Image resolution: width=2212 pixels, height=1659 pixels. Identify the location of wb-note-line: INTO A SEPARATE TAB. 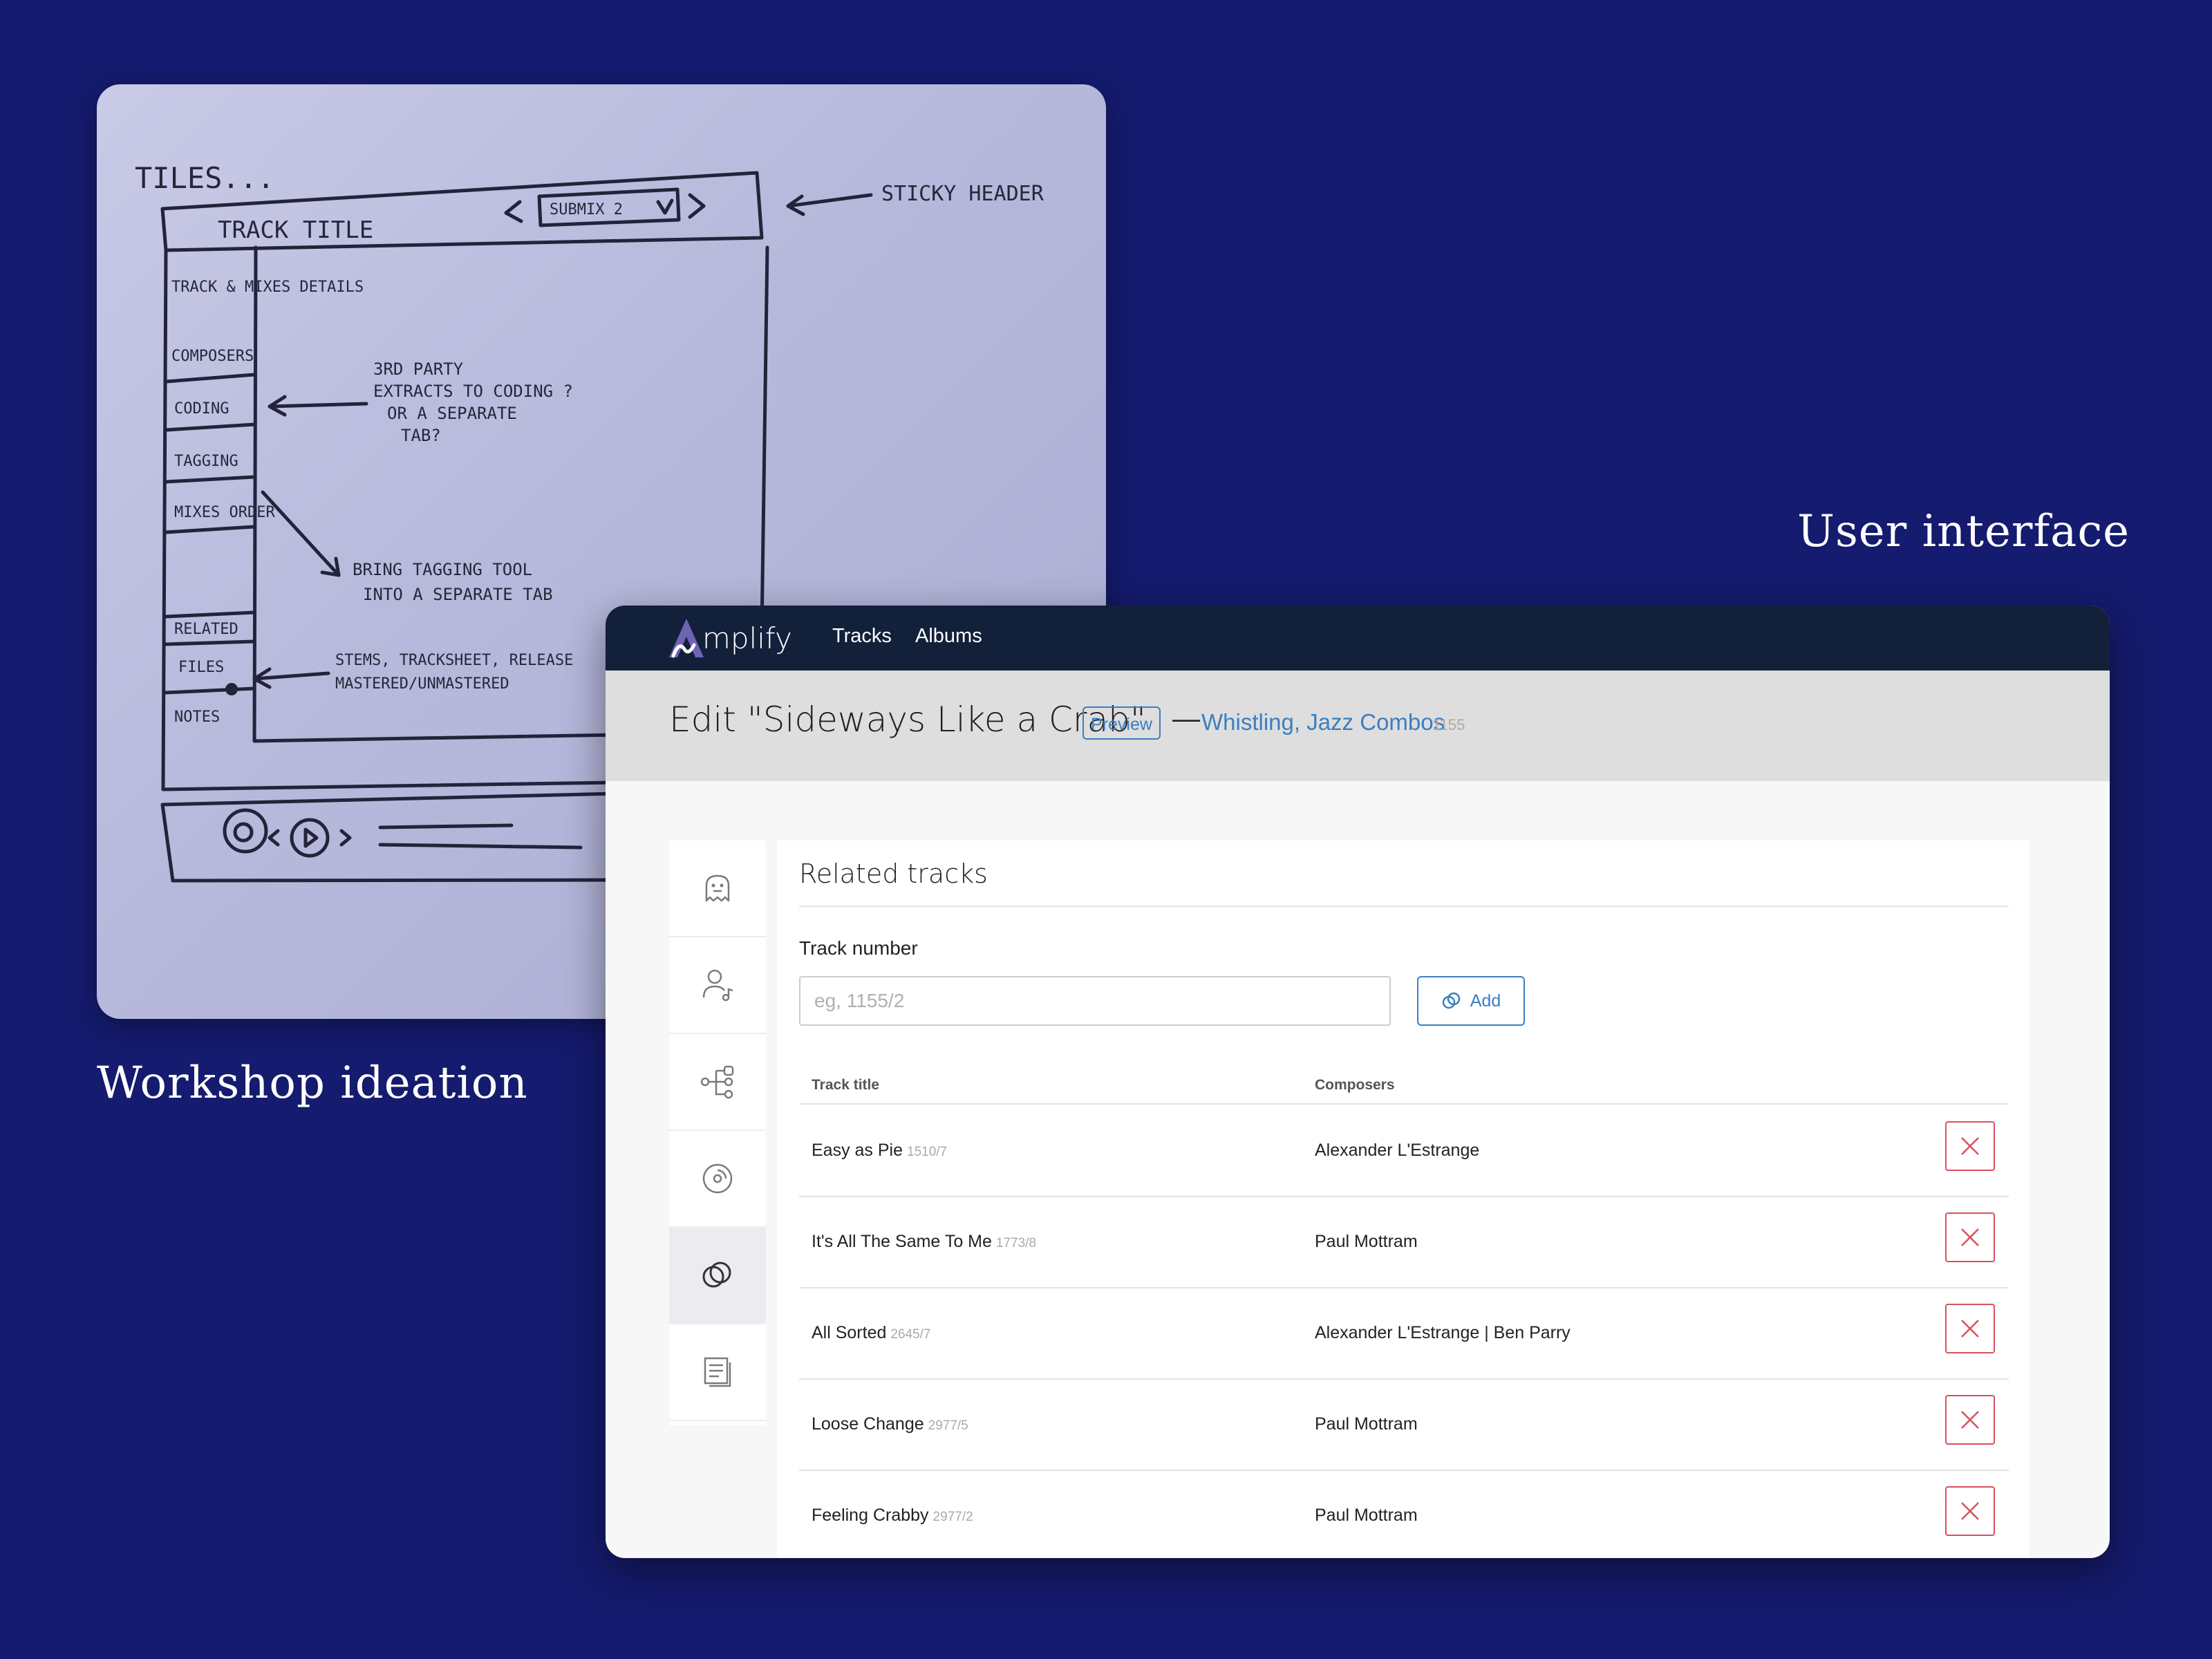
(458, 595).